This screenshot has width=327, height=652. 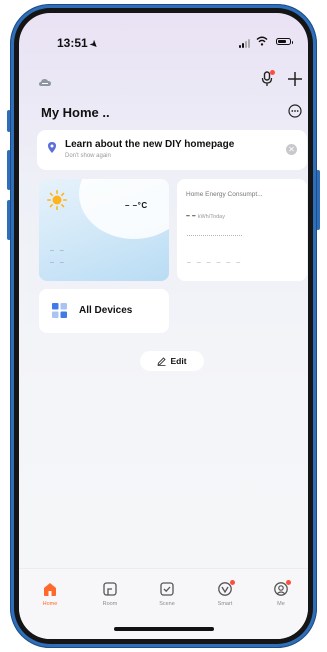 What do you see at coordinates (52, 147) in the screenshot?
I see `bulb-icon` at bounding box center [52, 147].